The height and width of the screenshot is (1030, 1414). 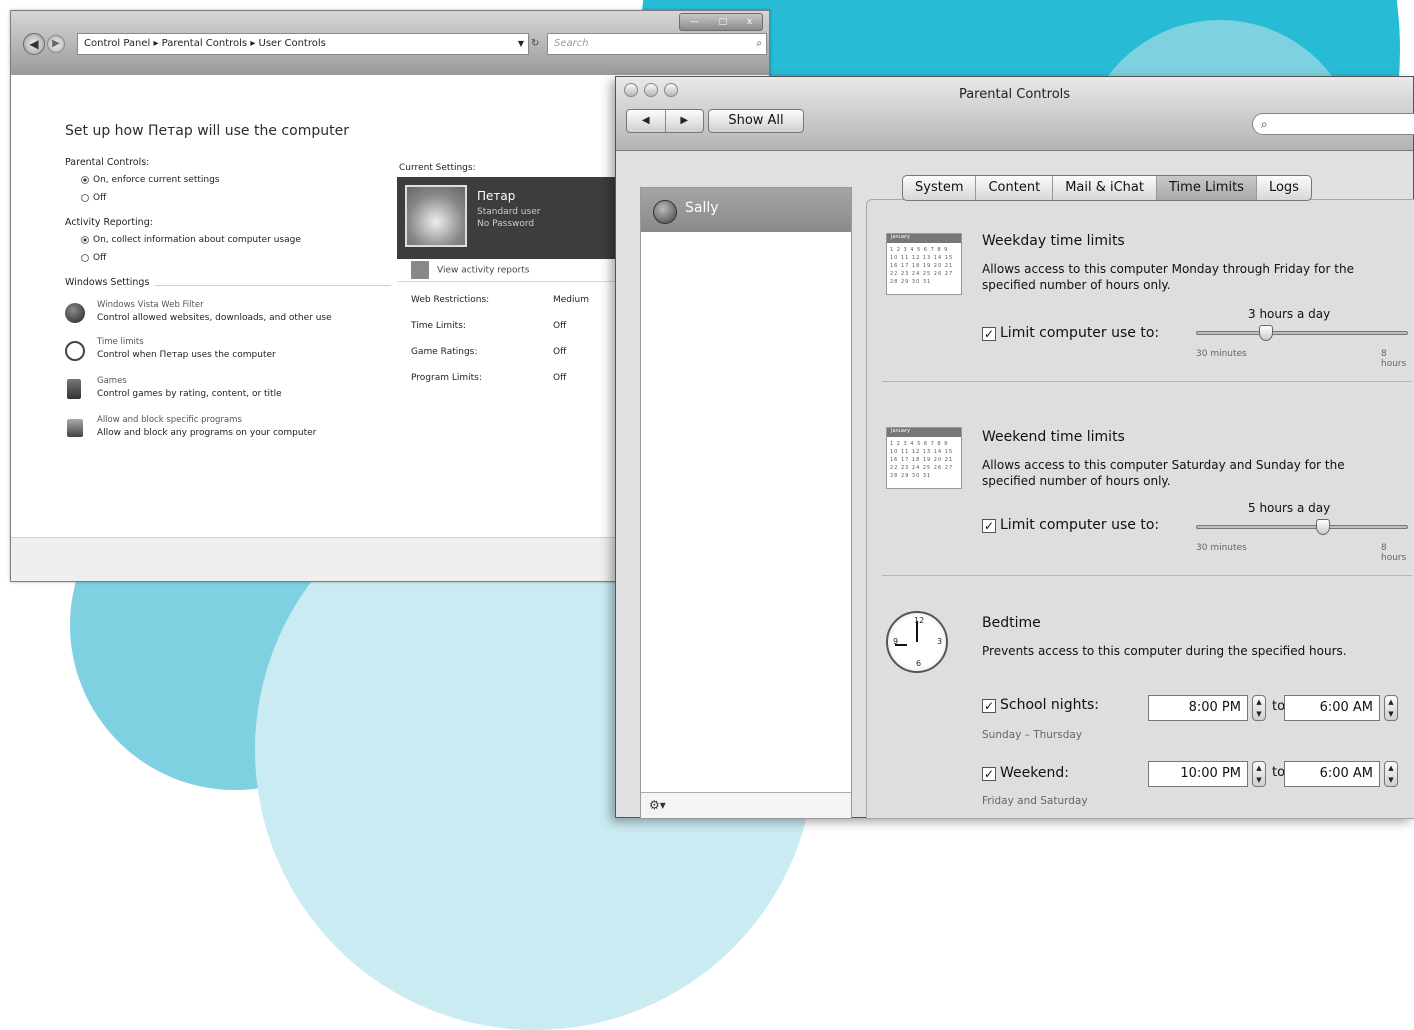 I want to click on school-nights-days: Sunday – Thursday, so click(x=1032, y=735).